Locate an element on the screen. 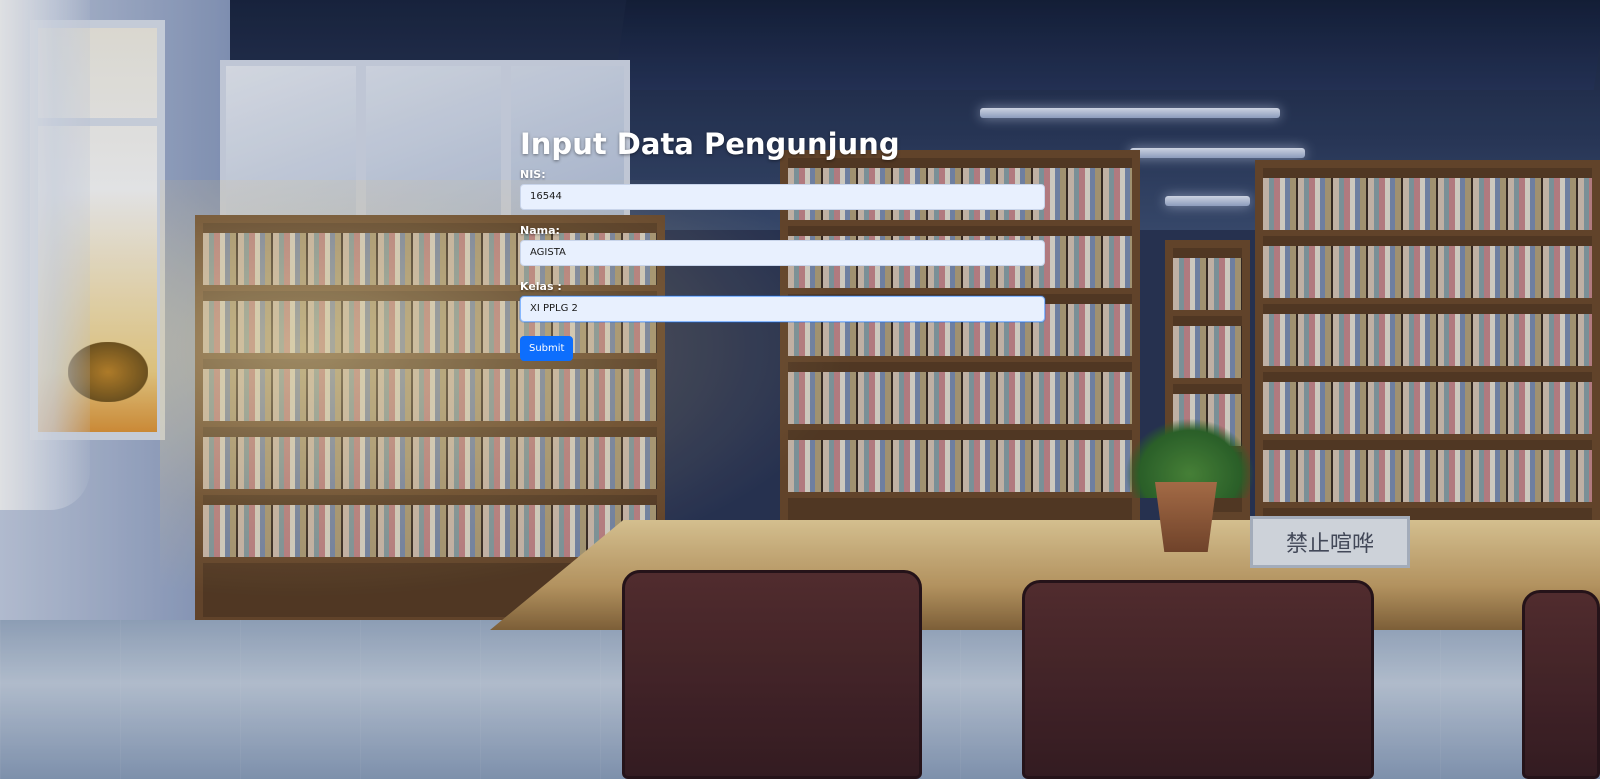  page-title: Input Data Pengunjung is located at coordinates (710, 144).